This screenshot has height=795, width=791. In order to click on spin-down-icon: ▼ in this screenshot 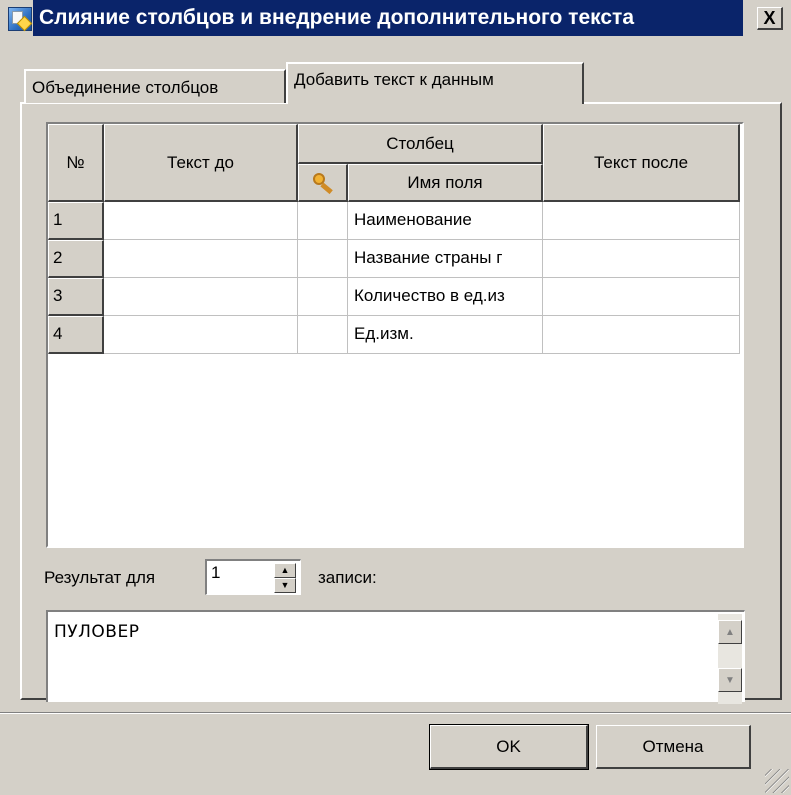, I will do `click(285, 585)`.